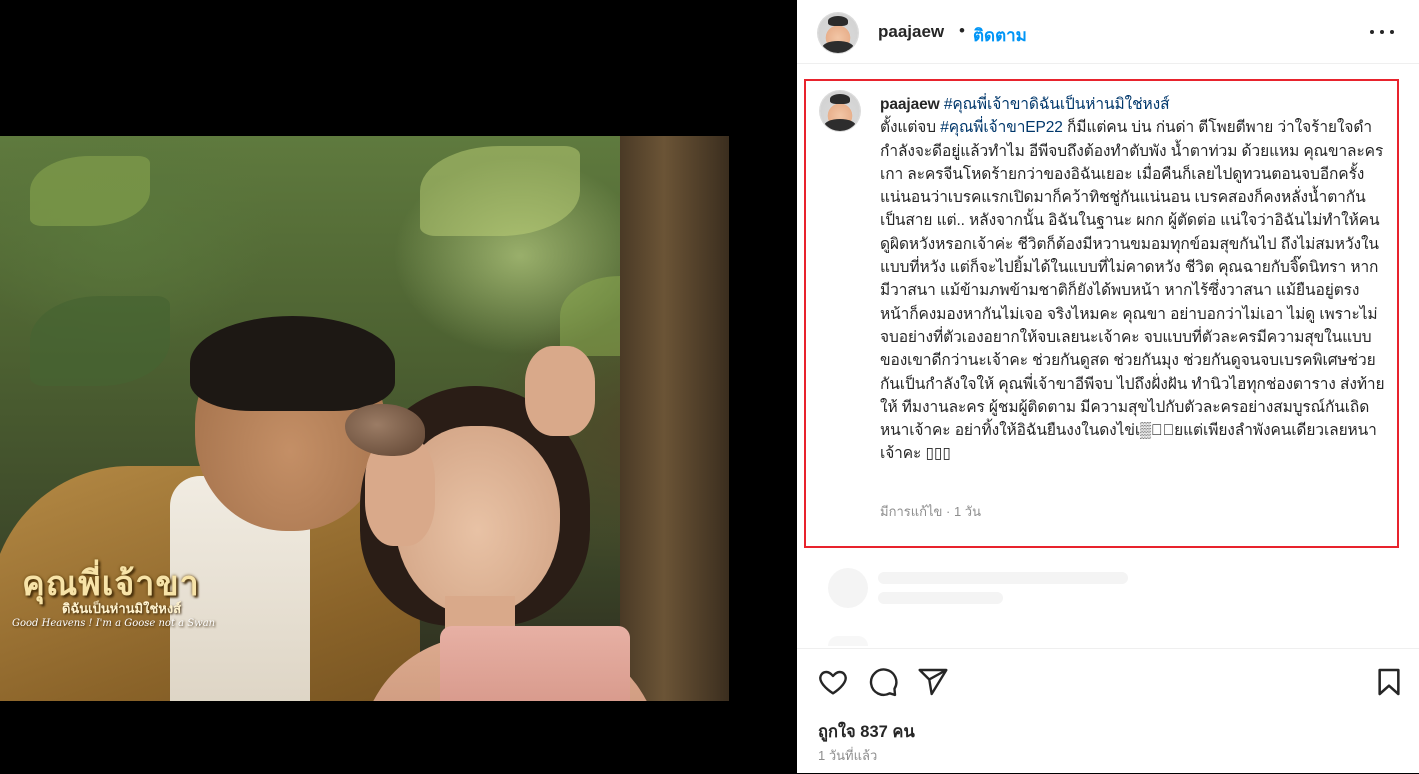  I want to click on bookmark-icon, so click(1389, 682).